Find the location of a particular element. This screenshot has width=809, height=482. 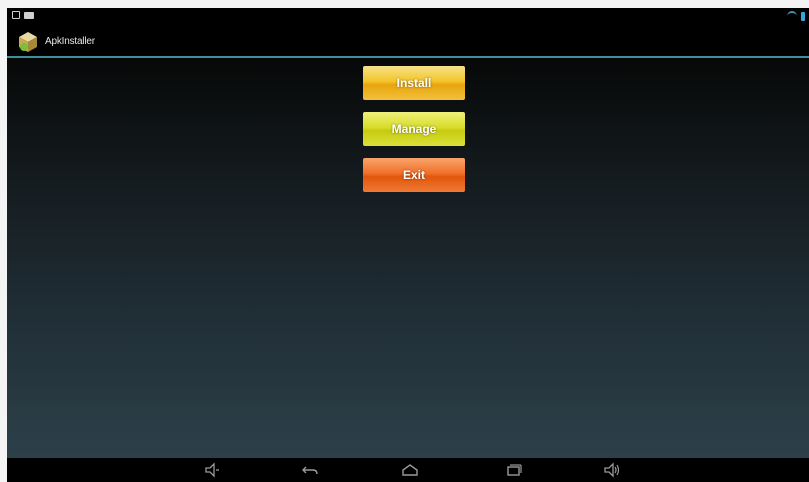

apk-installer-app-icon is located at coordinates (28, 42).